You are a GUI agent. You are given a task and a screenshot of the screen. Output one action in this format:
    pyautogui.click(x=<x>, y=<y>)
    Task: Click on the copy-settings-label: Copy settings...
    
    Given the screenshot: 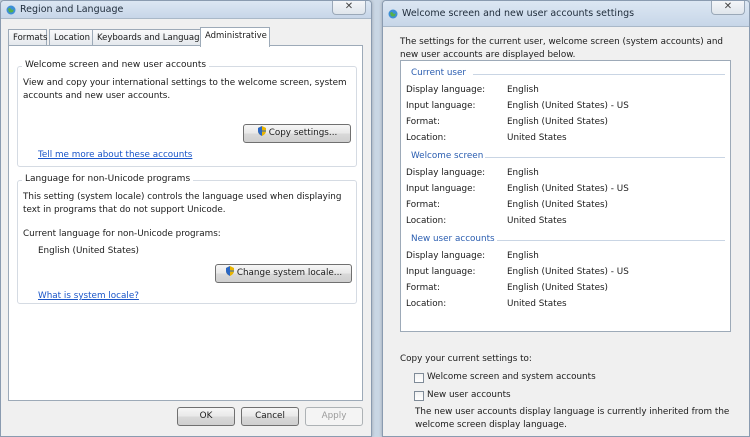 What is the action you would take?
    pyautogui.click(x=303, y=133)
    